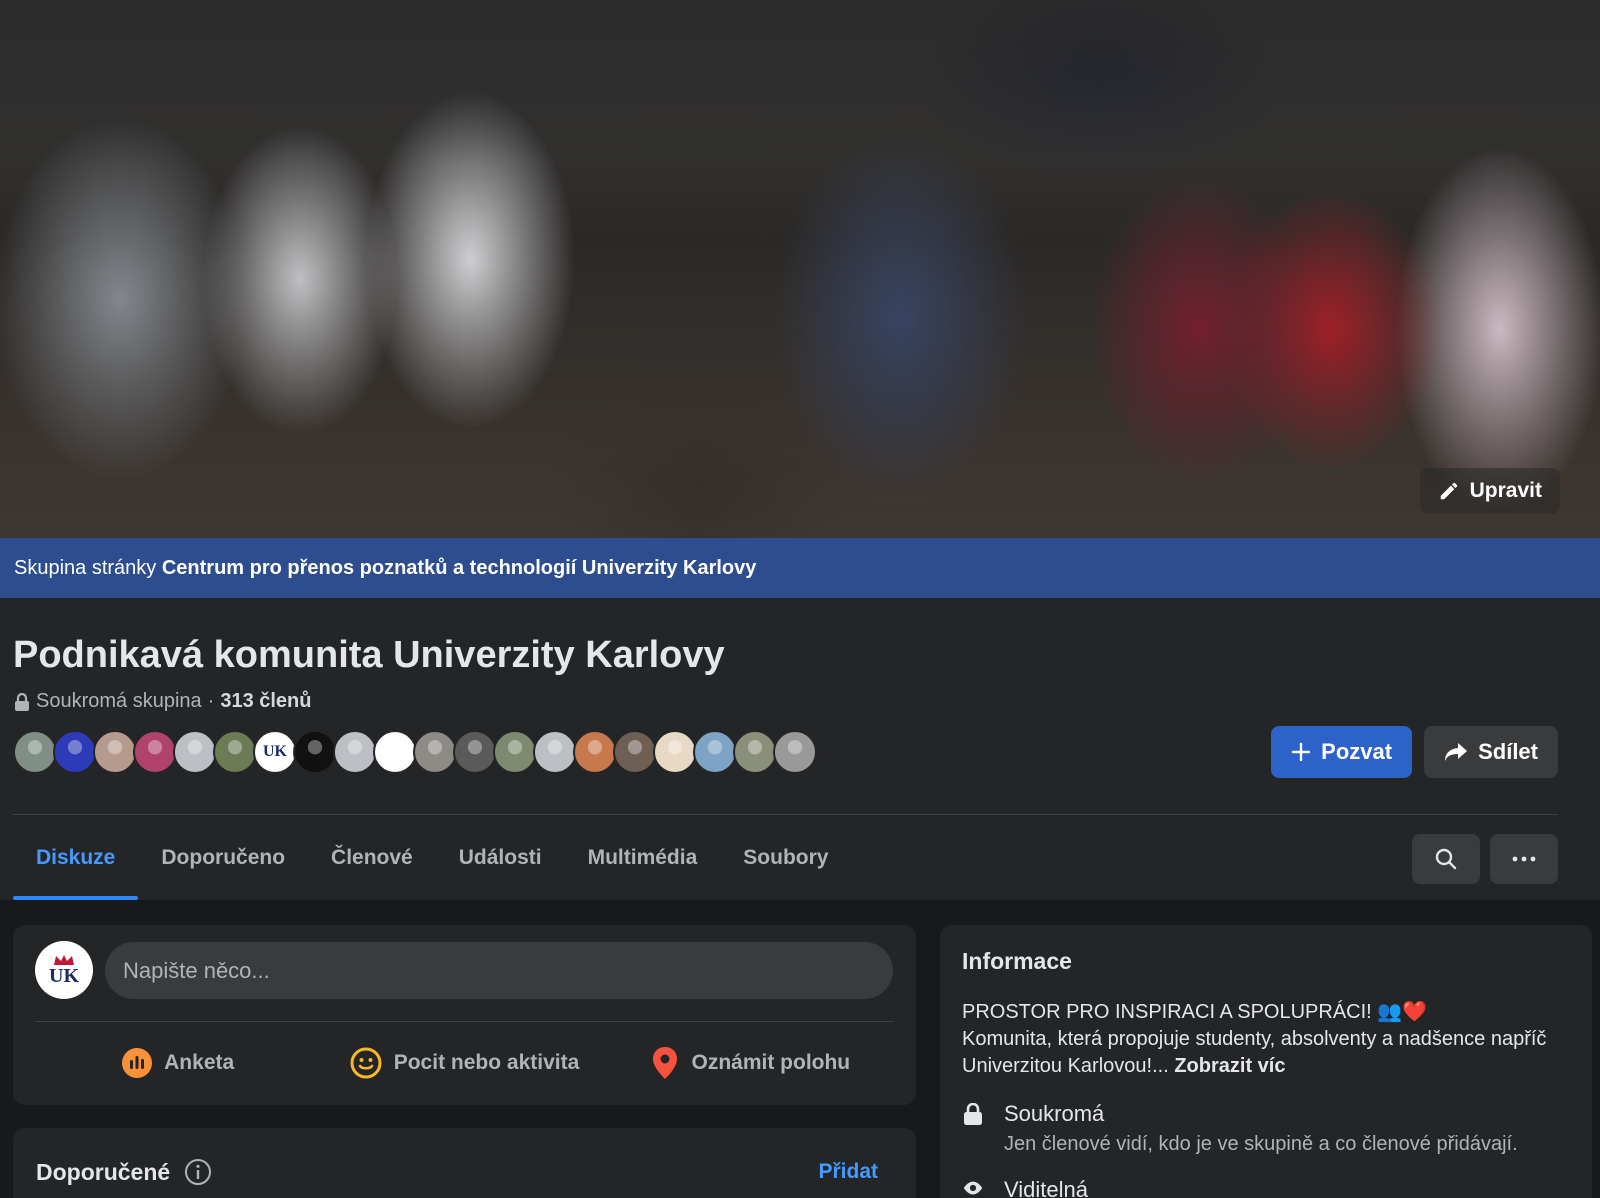 The width and height of the screenshot is (1600, 1198). Describe the element at coordinates (499, 970) in the screenshot. I see `composer-input` at that location.